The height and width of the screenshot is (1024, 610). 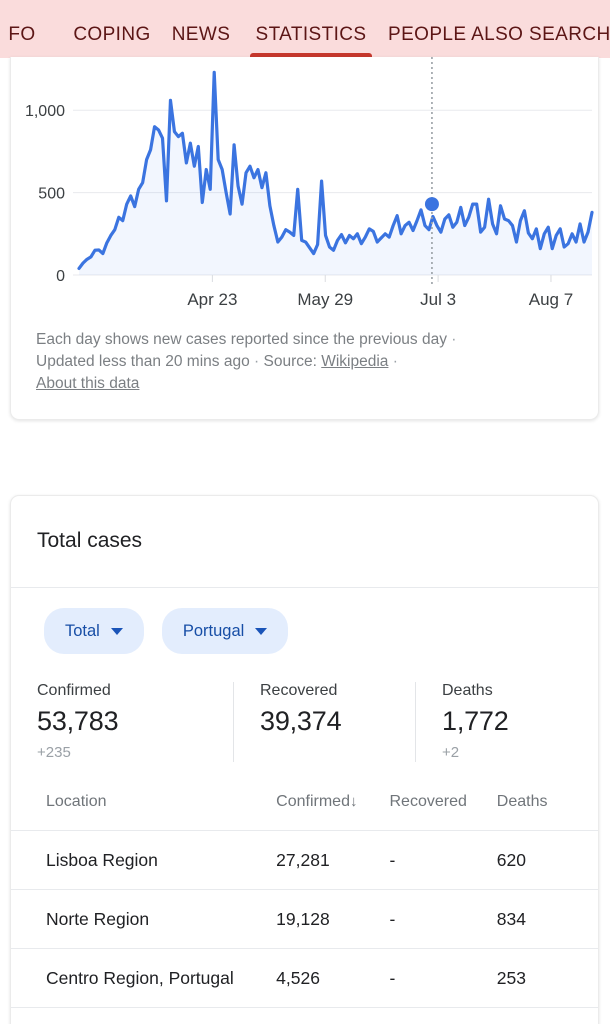 What do you see at coordinates (22, 34) in the screenshot?
I see `tab-label: FO` at bounding box center [22, 34].